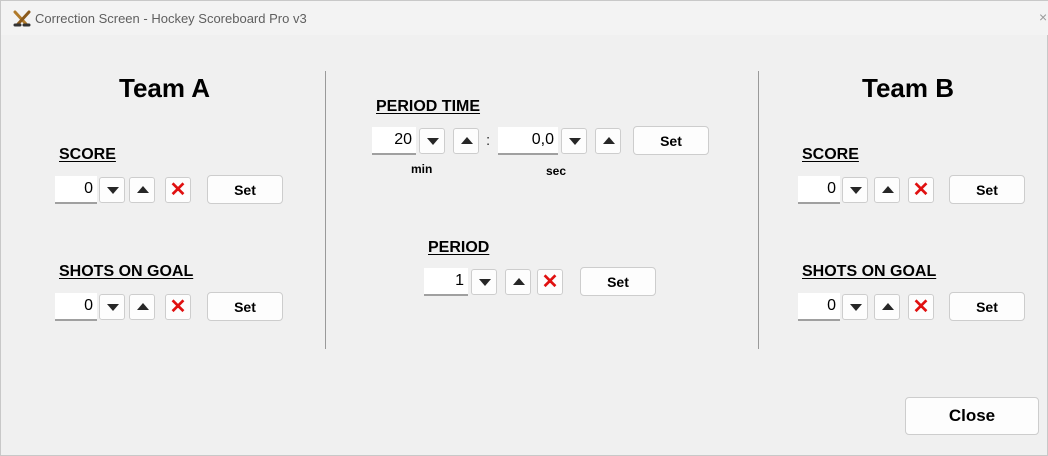 Image resolution: width=1048 pixels, height=456 pixels. Describe the element at coordinates (126, 271) in the screenshot. I see `team-a-shots-label: SHOTS ON GOAL` at that location.